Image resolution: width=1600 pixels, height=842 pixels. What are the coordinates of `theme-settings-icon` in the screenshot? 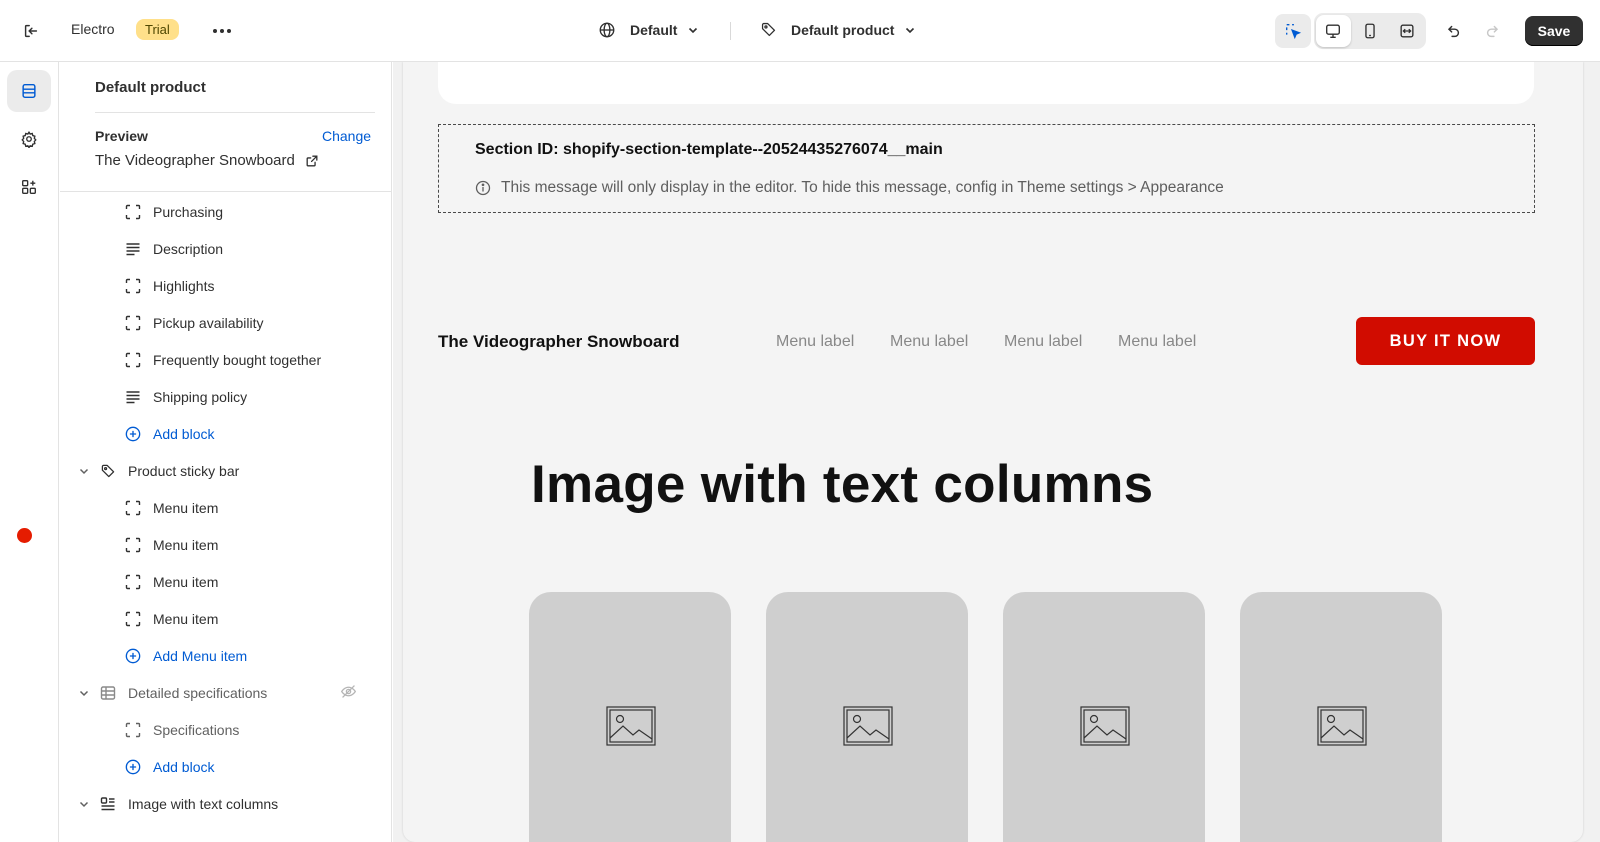 It's located at (29, 139).